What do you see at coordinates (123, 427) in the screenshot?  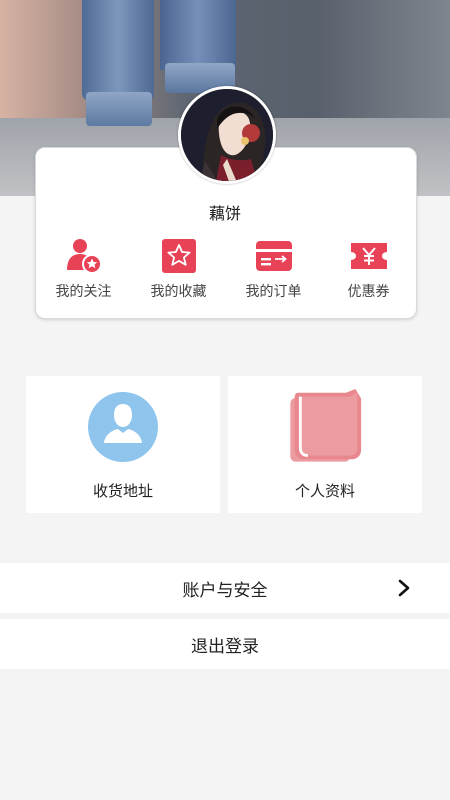 I see `user-circle-icon` at bounding box center [123, 427].